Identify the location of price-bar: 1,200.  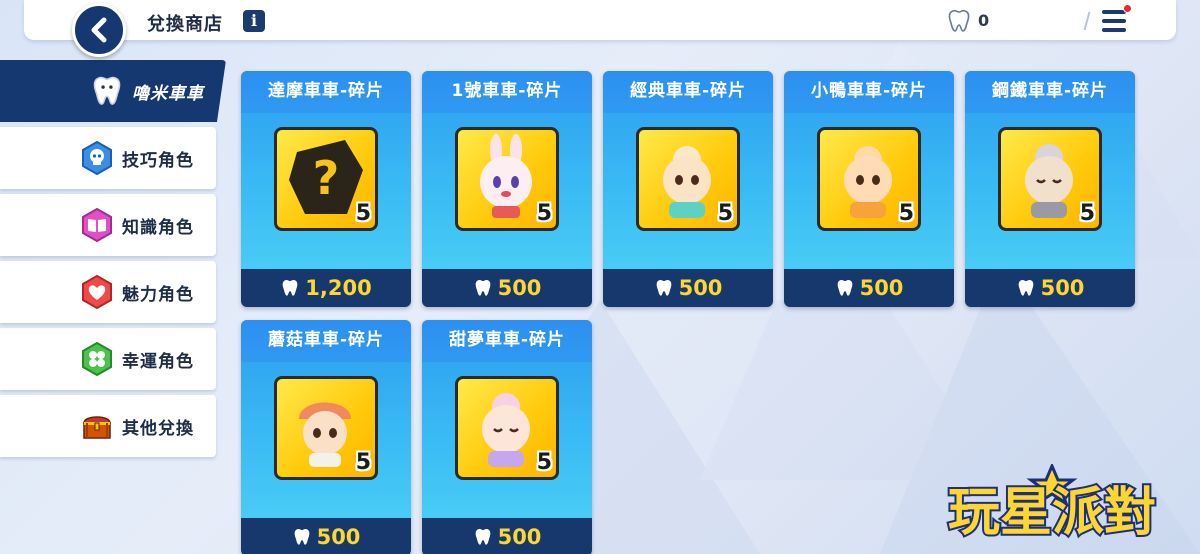
(326, 288).